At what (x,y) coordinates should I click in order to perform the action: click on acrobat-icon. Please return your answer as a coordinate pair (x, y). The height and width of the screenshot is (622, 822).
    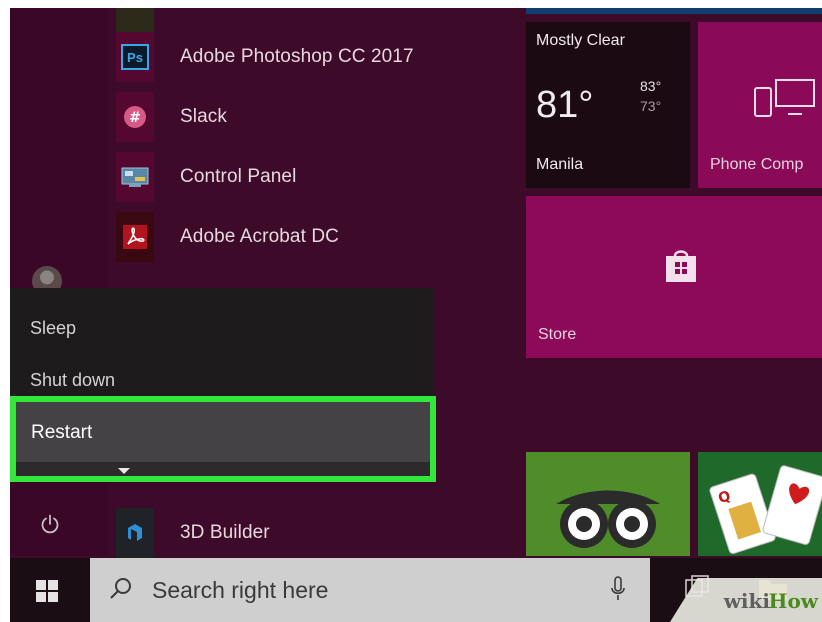
    Looking at the image, I should click on (135, 237).